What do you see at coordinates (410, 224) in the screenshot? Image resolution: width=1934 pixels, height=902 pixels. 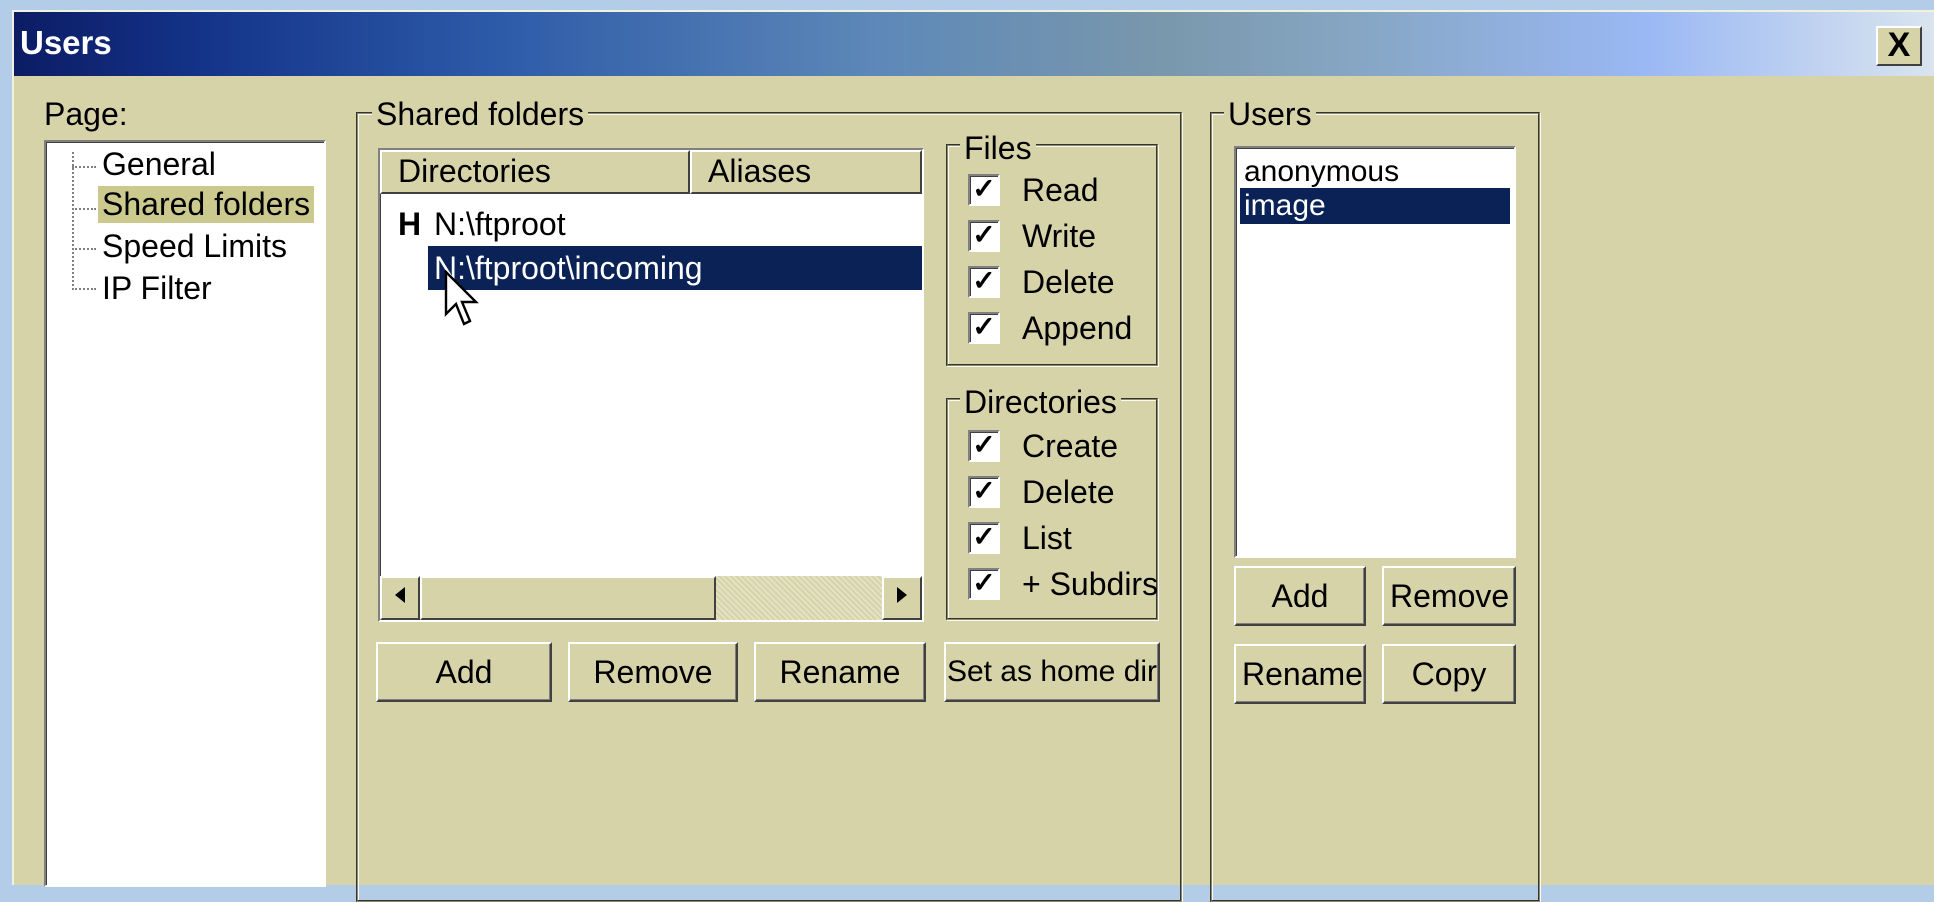 I see `home-dir-marker: H` at bounding box center [410, 224].